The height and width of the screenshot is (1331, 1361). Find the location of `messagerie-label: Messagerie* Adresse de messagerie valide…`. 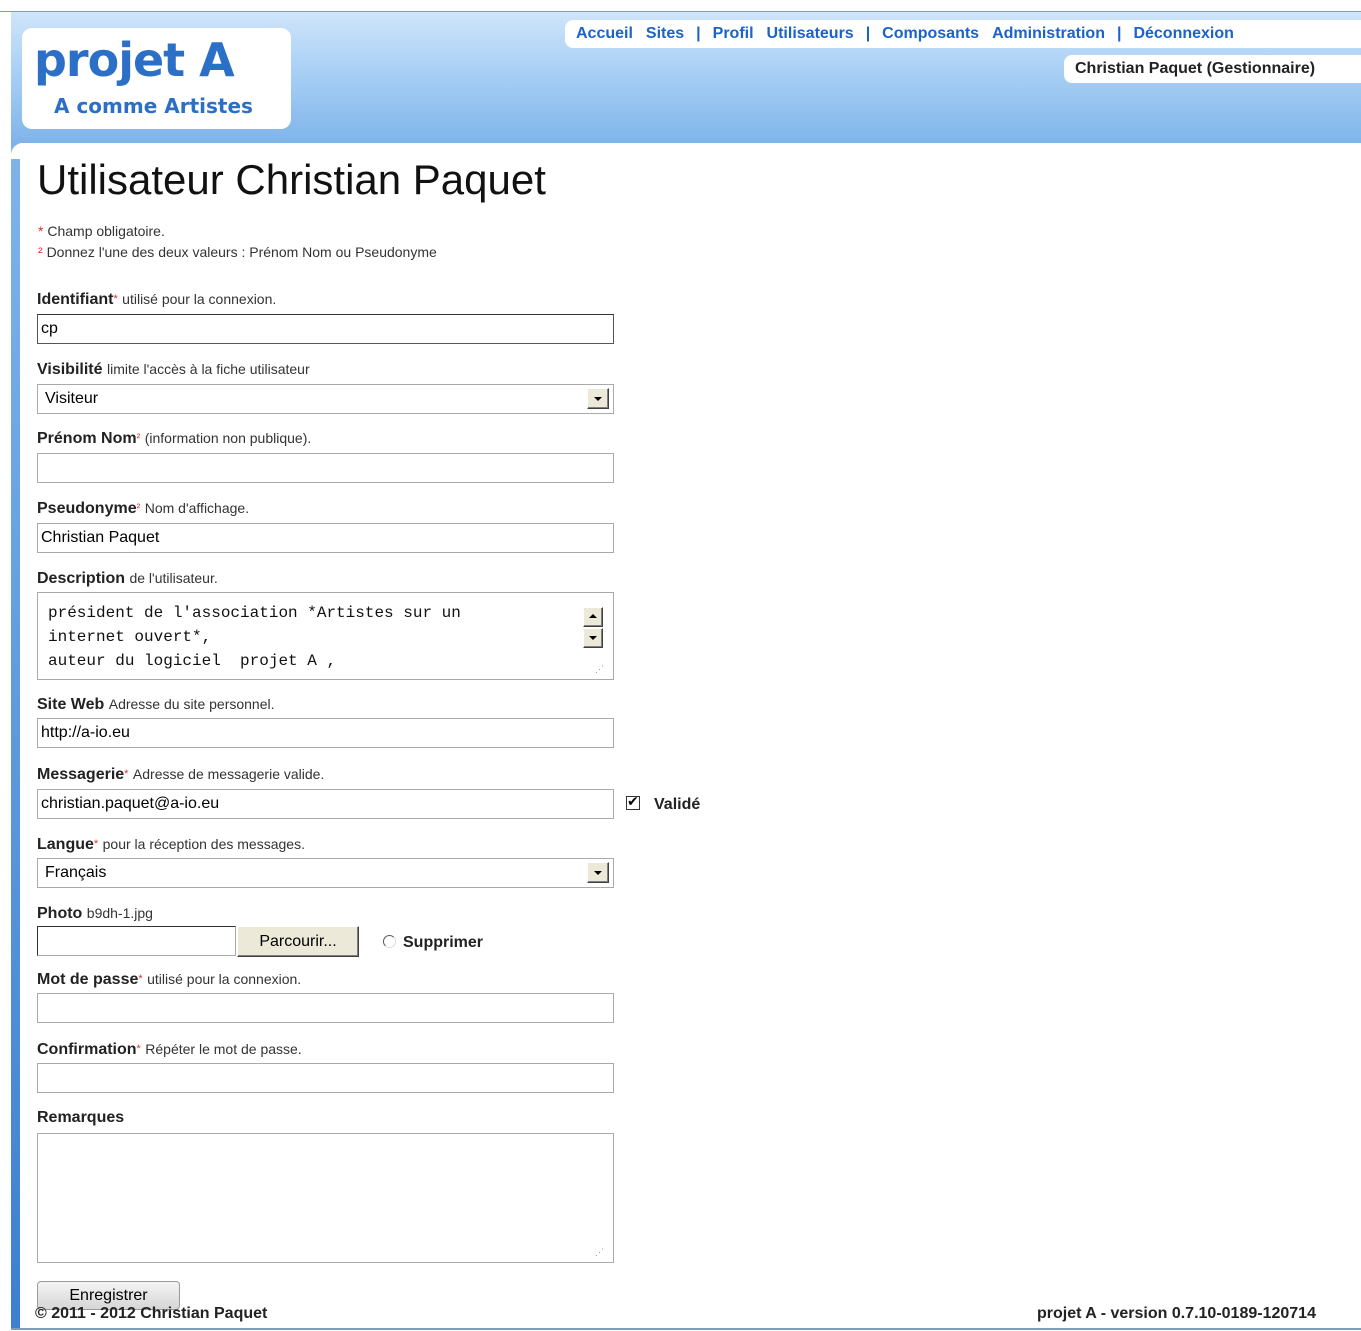

messagerie-label: Messagerie* Adresse de messagerie valide… is located at coordinates (181, 774).